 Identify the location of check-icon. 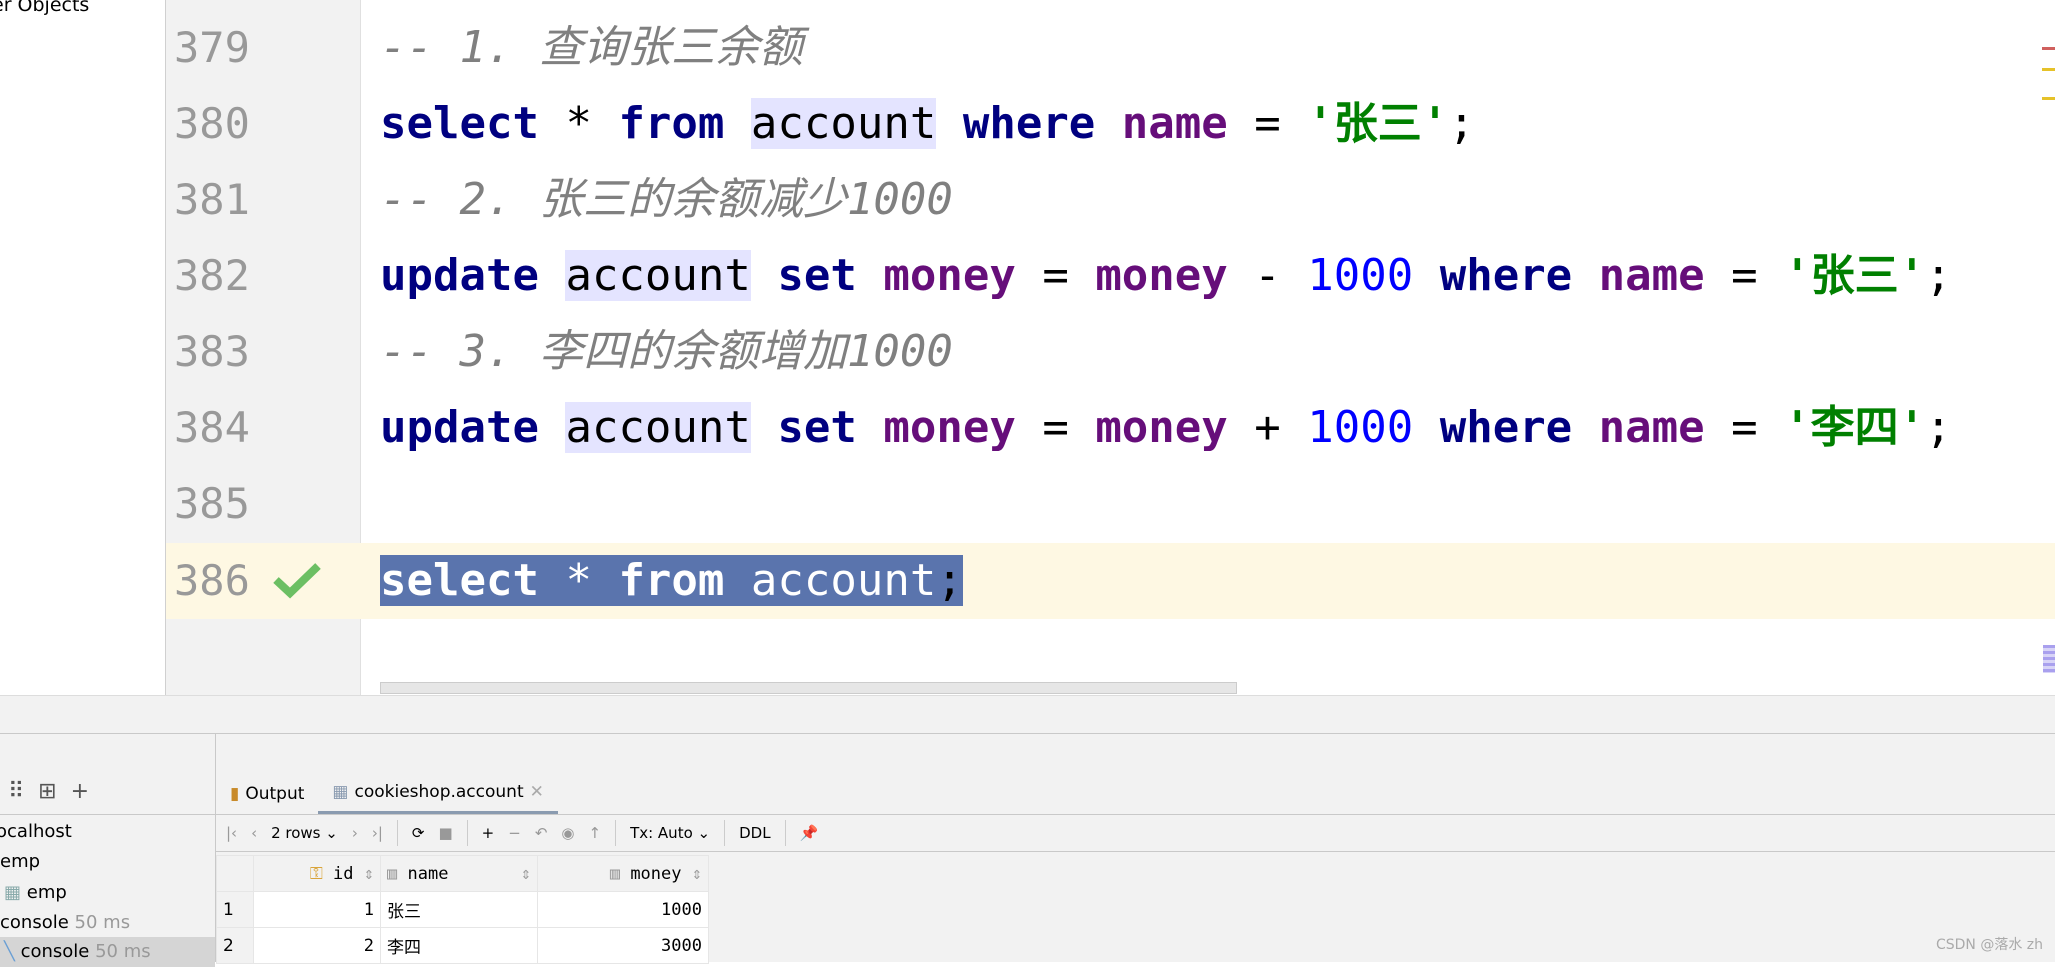
(297, 581).